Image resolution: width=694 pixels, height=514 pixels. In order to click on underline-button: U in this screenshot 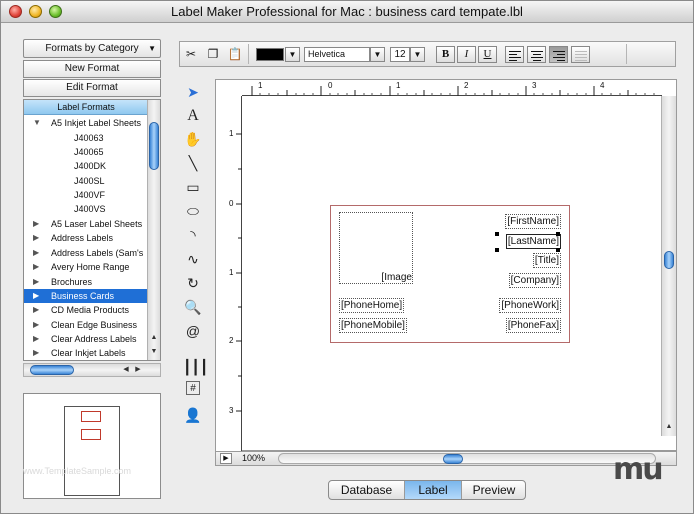, I will do `click(487, 54)`.